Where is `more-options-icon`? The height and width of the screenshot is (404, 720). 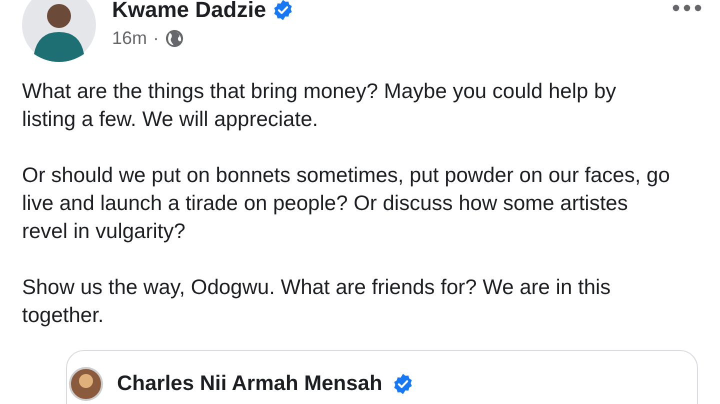
more-options-icon is located at coordinates (687, 8).